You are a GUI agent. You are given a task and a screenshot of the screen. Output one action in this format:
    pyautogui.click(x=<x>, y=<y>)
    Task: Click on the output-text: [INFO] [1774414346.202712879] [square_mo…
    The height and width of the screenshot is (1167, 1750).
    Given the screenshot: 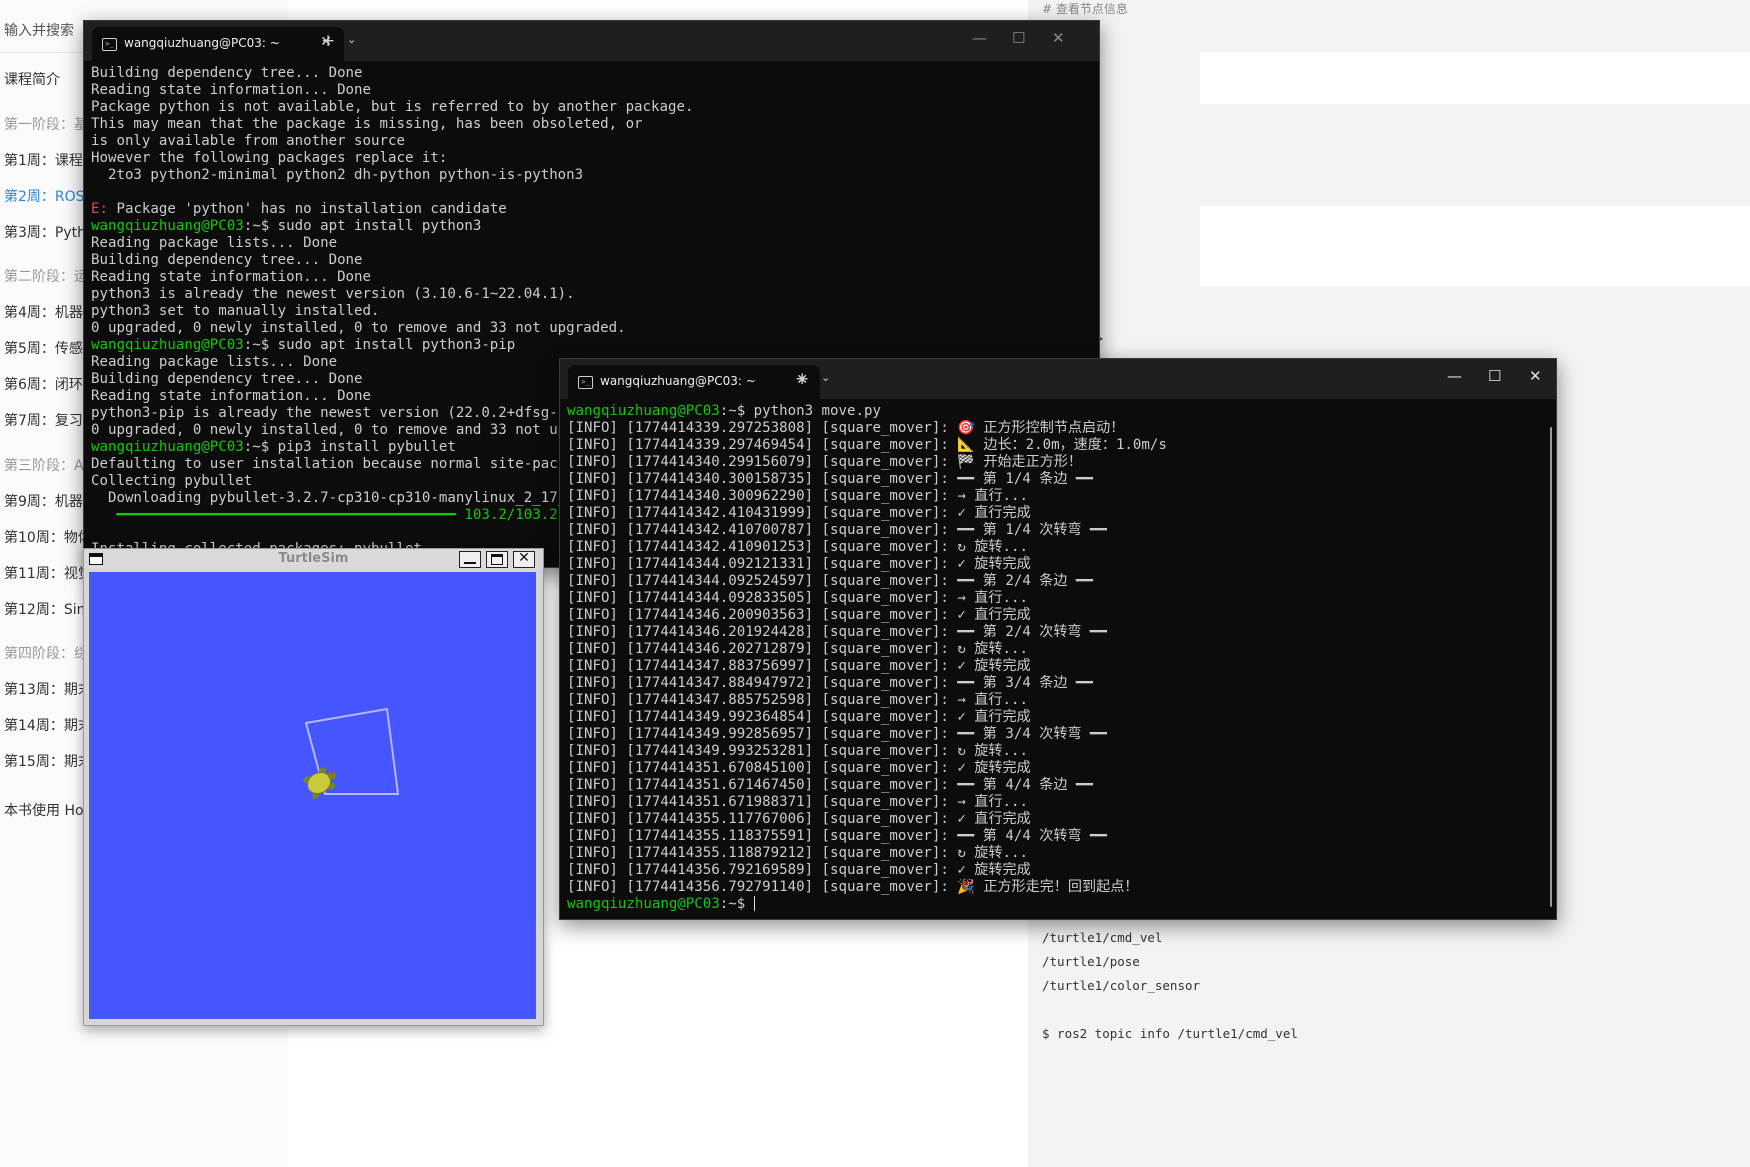 What is the action you would take?
    pyautogui.click(x=797, y=649)
    